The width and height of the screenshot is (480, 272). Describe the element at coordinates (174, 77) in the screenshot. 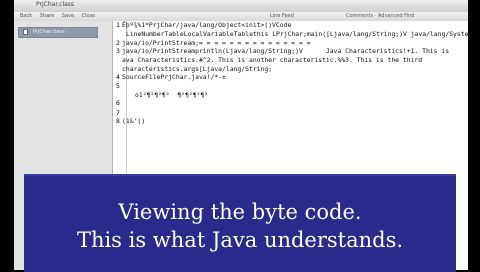

I see `code-line: SourceFilePrjChar.java!/*-±` at that location.